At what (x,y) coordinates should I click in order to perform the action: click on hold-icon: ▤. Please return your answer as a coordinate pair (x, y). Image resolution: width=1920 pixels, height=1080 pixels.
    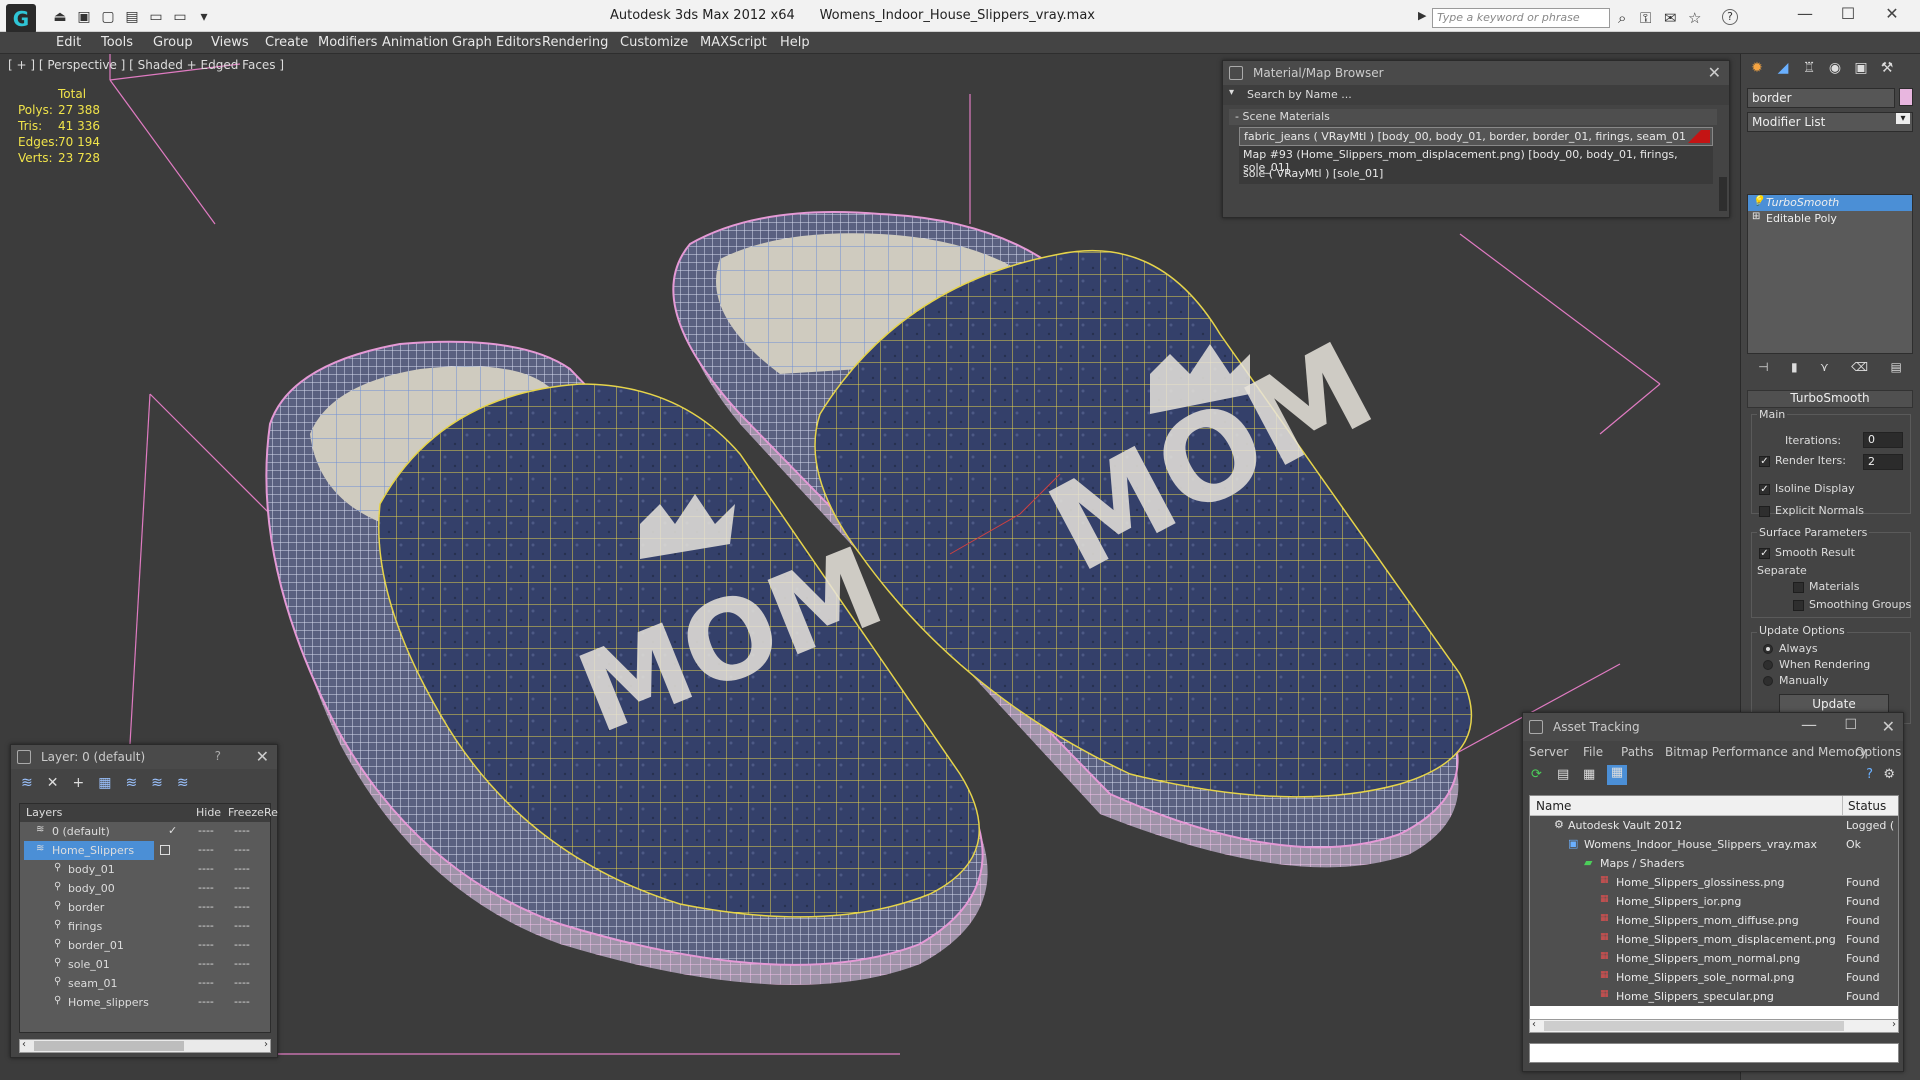
    Looking at the image, I should click on (132, 17).